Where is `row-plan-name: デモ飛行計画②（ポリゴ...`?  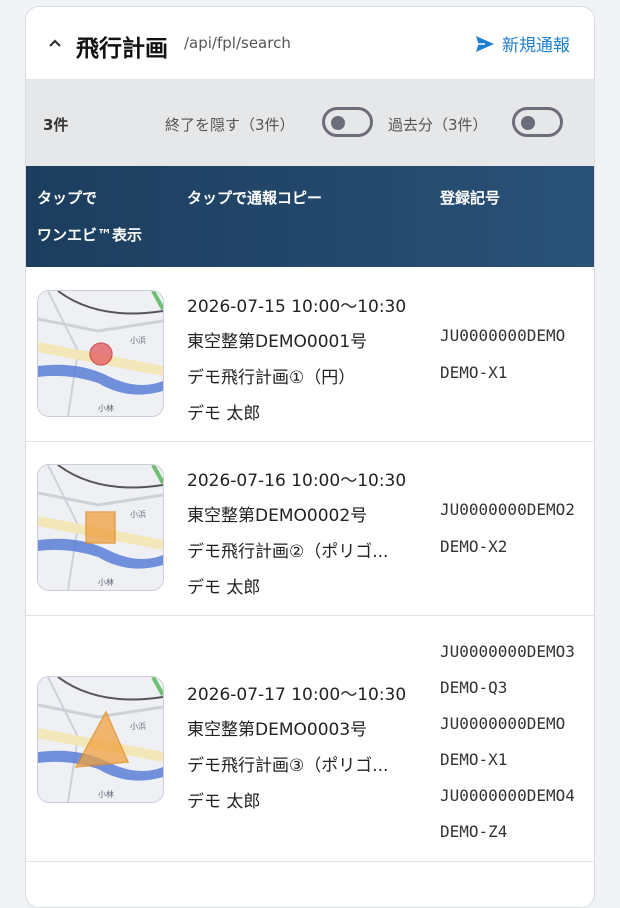 row-plan-name: デモ飛行計画②（ポリゴ... is located at coordinates (288, 552).